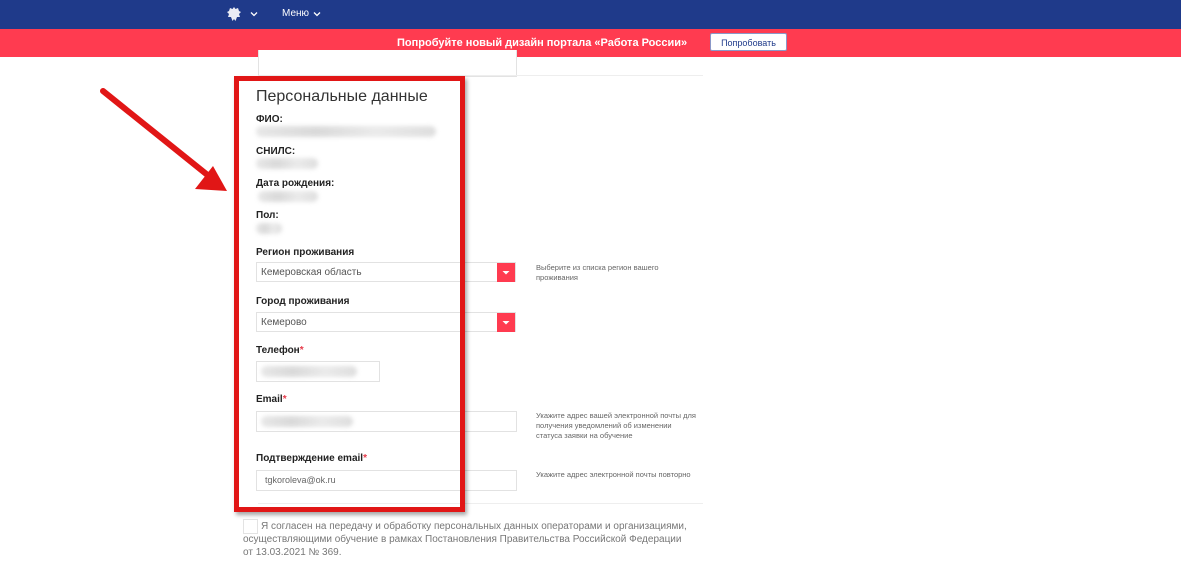 This screenshot has height=581, width=1181. I want to click on email-confirm-hint: Укажите адрес электронной почты повторно, so click(613, 474).